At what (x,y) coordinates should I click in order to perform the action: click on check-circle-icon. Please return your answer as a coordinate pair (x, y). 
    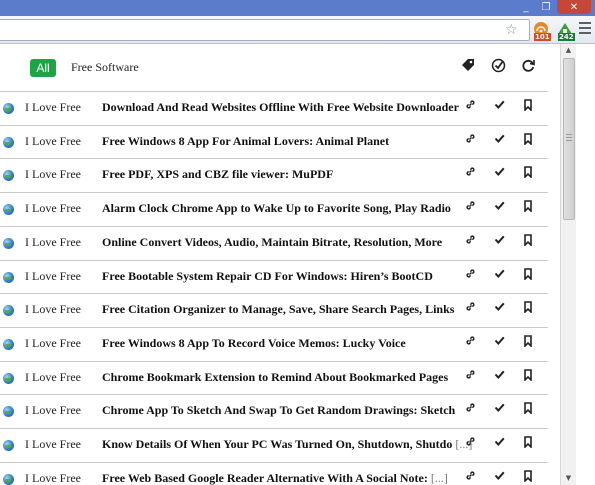
    Looking at the image, I should click on (498, 66).